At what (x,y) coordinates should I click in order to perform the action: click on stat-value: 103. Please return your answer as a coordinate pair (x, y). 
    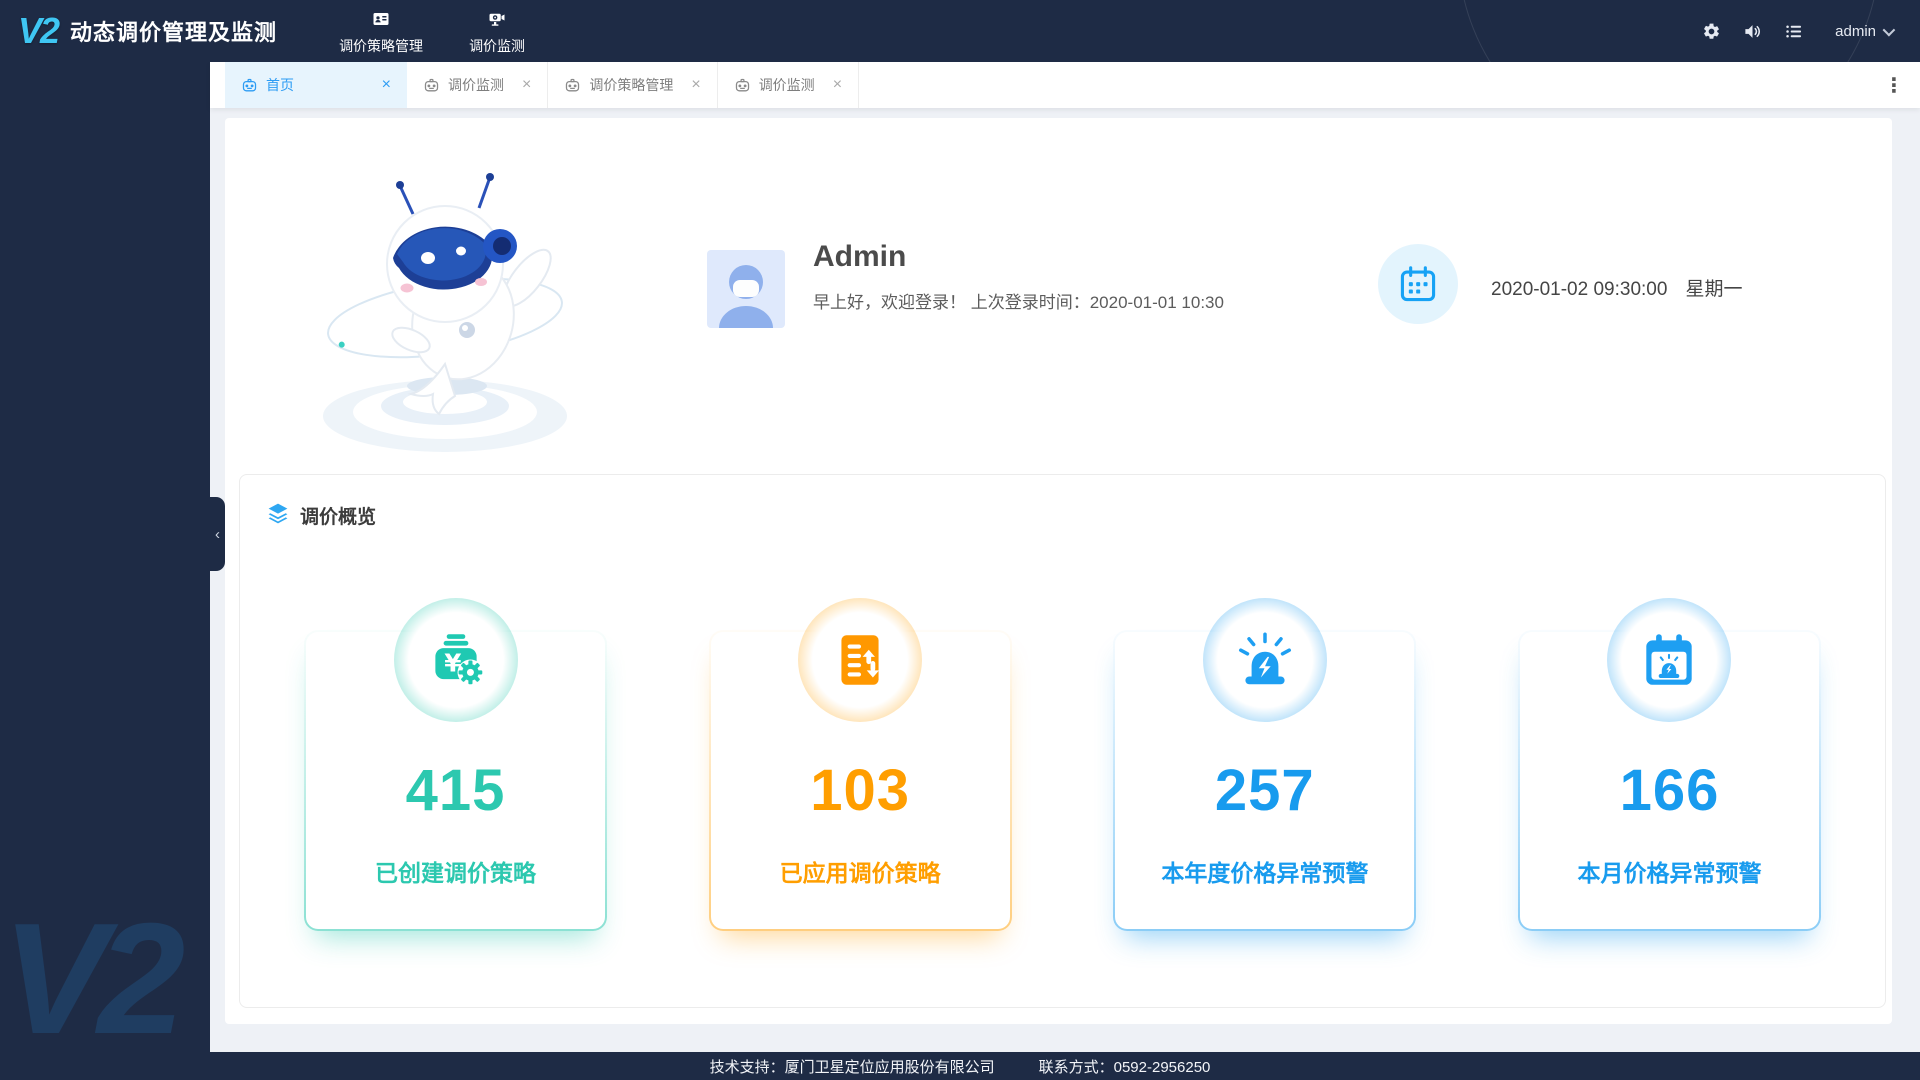
    Looking at the image, I should click on (860, 790).